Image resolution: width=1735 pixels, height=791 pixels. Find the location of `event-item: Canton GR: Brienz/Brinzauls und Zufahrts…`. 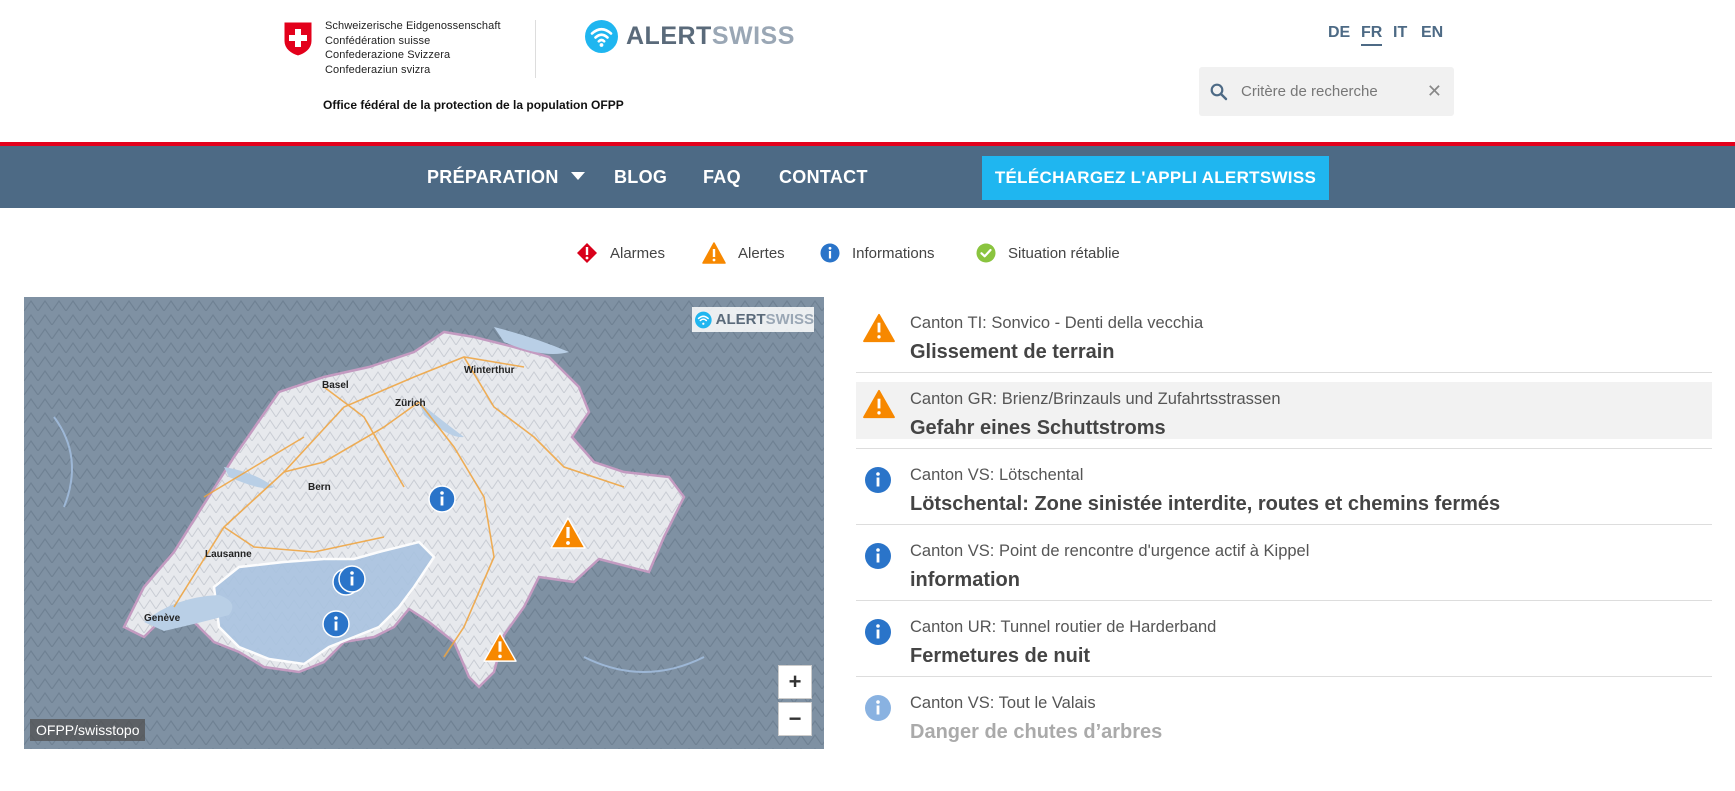

event-item: Canton GR: Brienz/Brinzauls und Zufahrts… is located at coordinates (1284, 411).